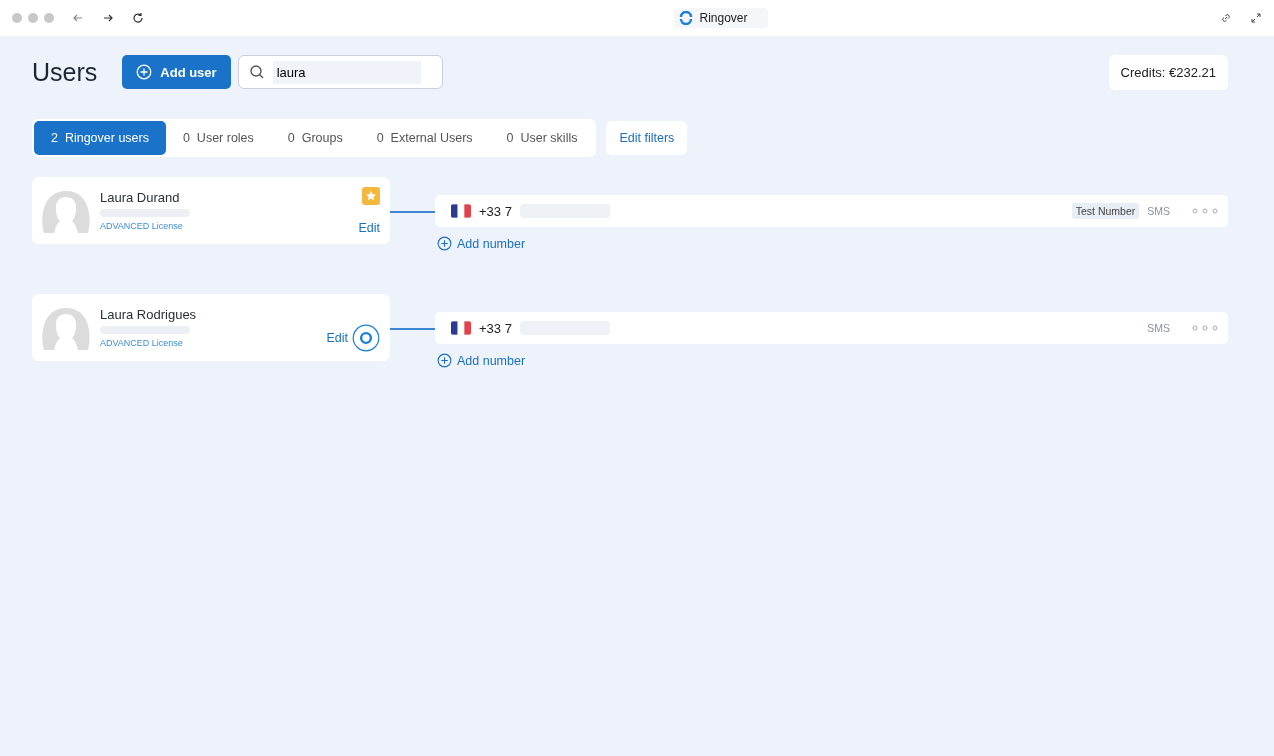 Image resolution: width=1274 pixels, height=756 pixels. Describe the element at coordinates (1226, 18) in the screenshot. I see `link-icon` at that location.